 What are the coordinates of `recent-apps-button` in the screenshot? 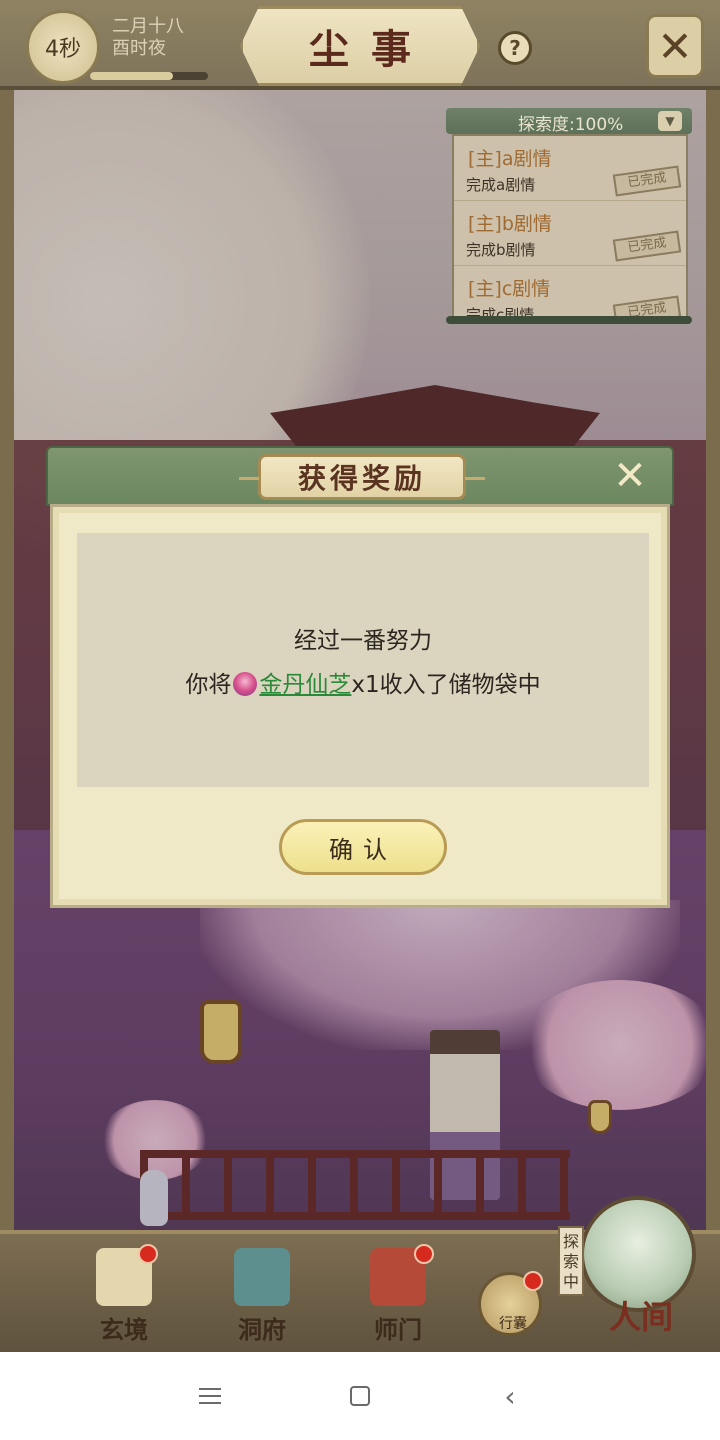 It's located at (210, 1396).